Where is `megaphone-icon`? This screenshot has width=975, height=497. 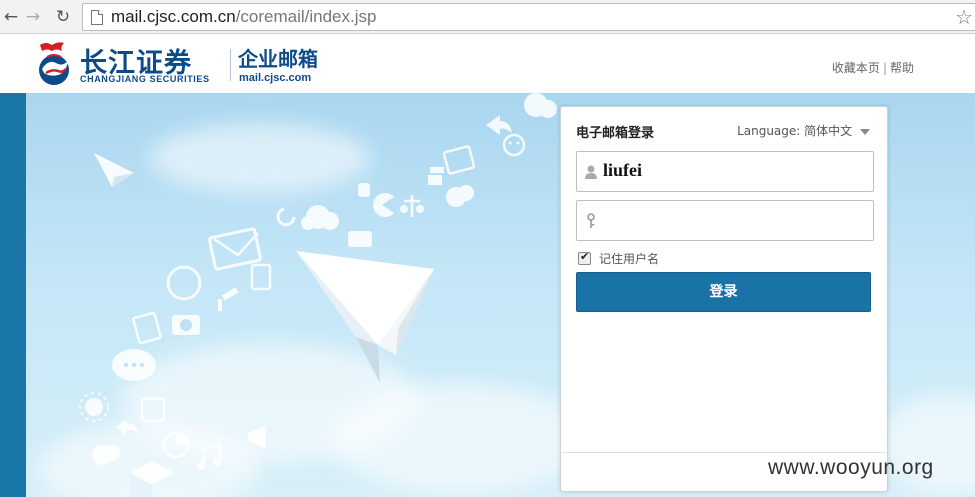
megaphone-icon is located at coordinates (257, 437).